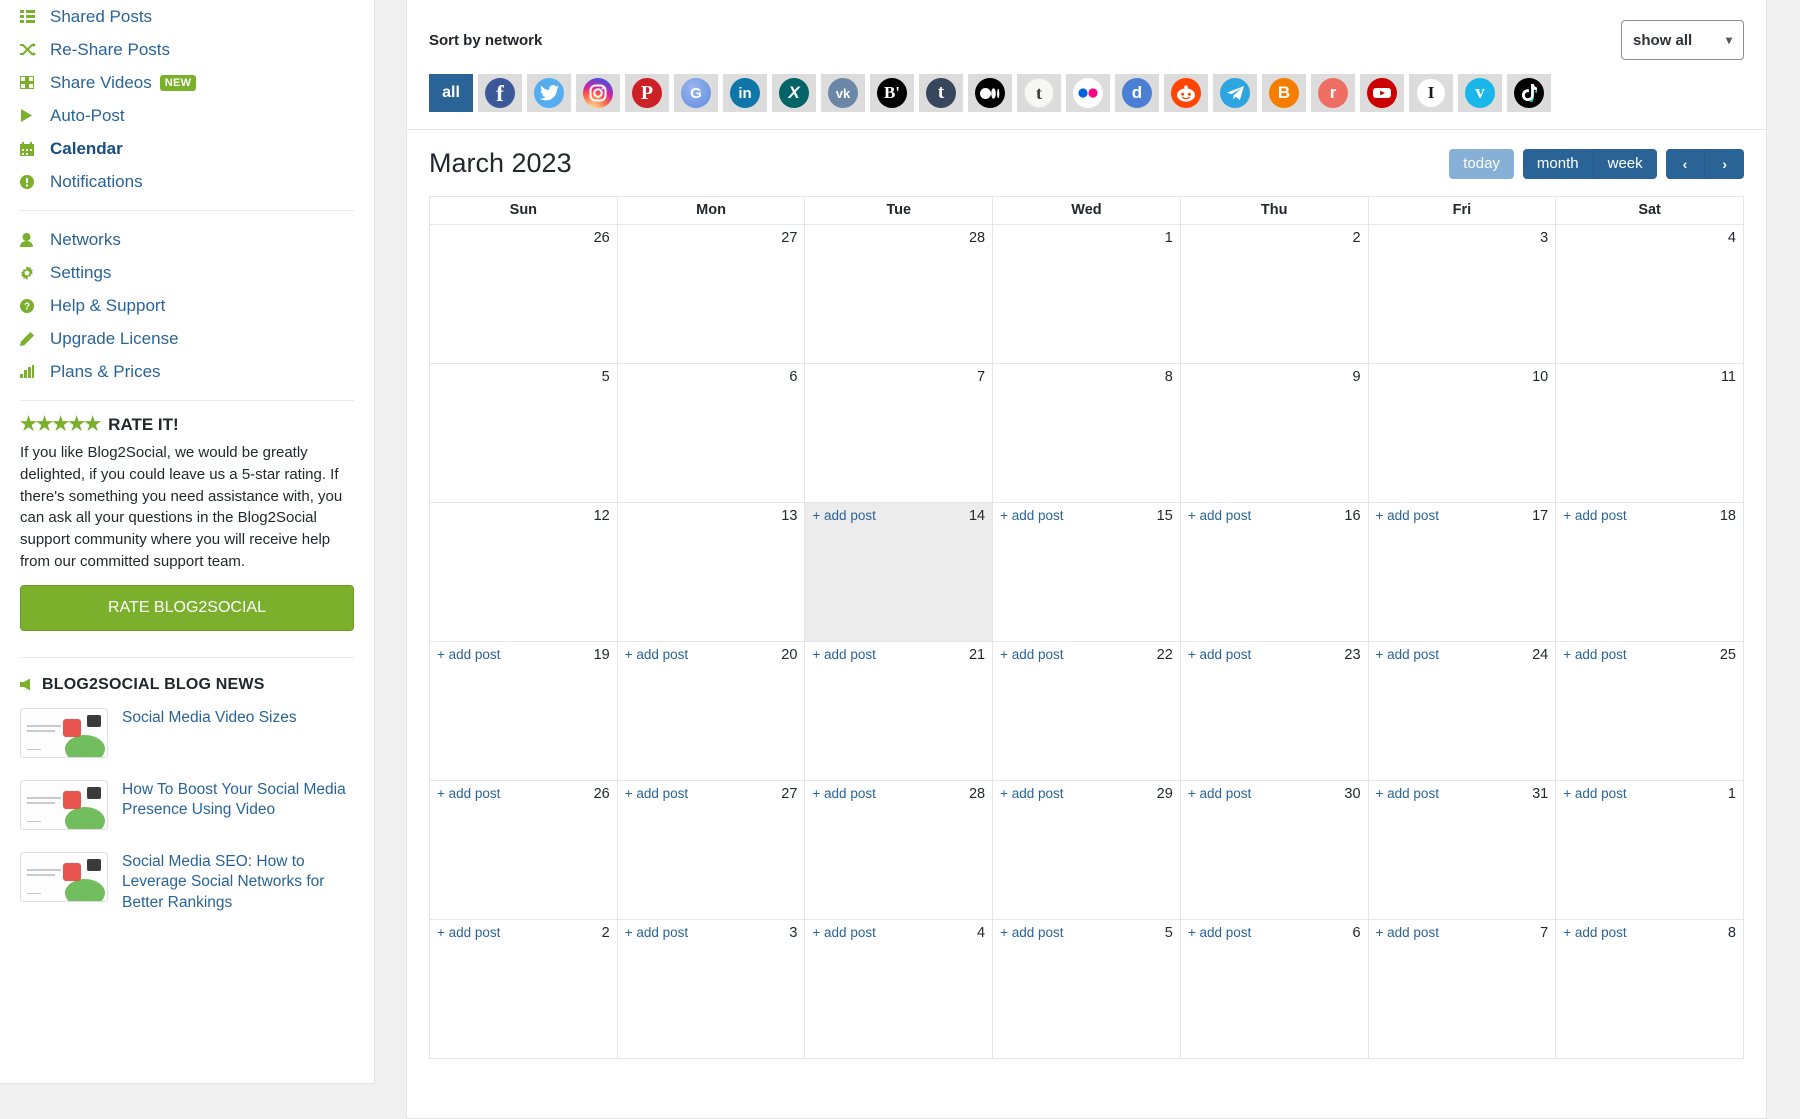  What do you see at coordinates (523, 572) in the screenshot?
I see `calendar-day-cell: + add post12` at bounding box center [523, 572].